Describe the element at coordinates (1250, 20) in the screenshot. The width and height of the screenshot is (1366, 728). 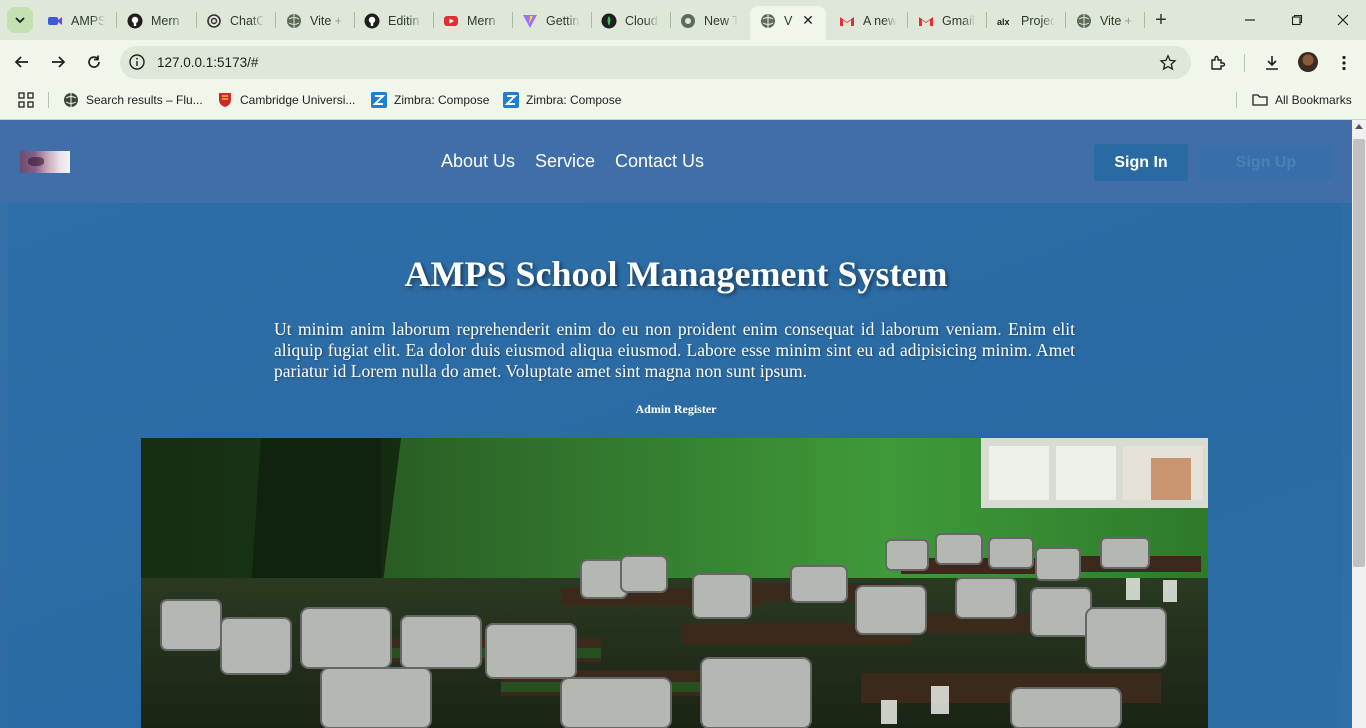
I see `minimize-icon` at that location.